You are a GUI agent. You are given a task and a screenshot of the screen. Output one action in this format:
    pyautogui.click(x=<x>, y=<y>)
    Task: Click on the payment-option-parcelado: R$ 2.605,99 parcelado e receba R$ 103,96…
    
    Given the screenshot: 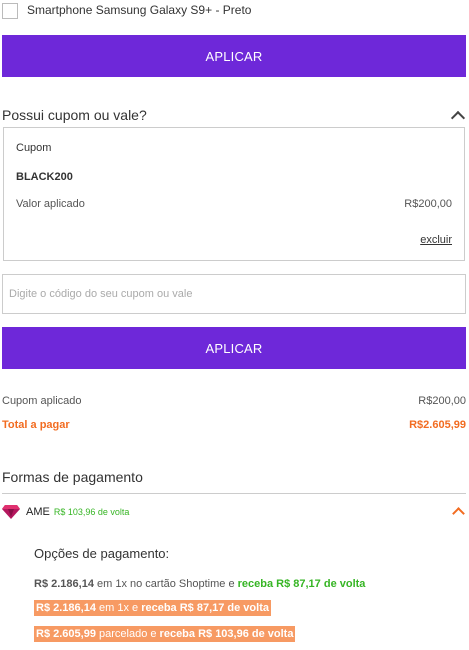 What is the action you would take?
    pyautogui.click(x=165, y=634)
    